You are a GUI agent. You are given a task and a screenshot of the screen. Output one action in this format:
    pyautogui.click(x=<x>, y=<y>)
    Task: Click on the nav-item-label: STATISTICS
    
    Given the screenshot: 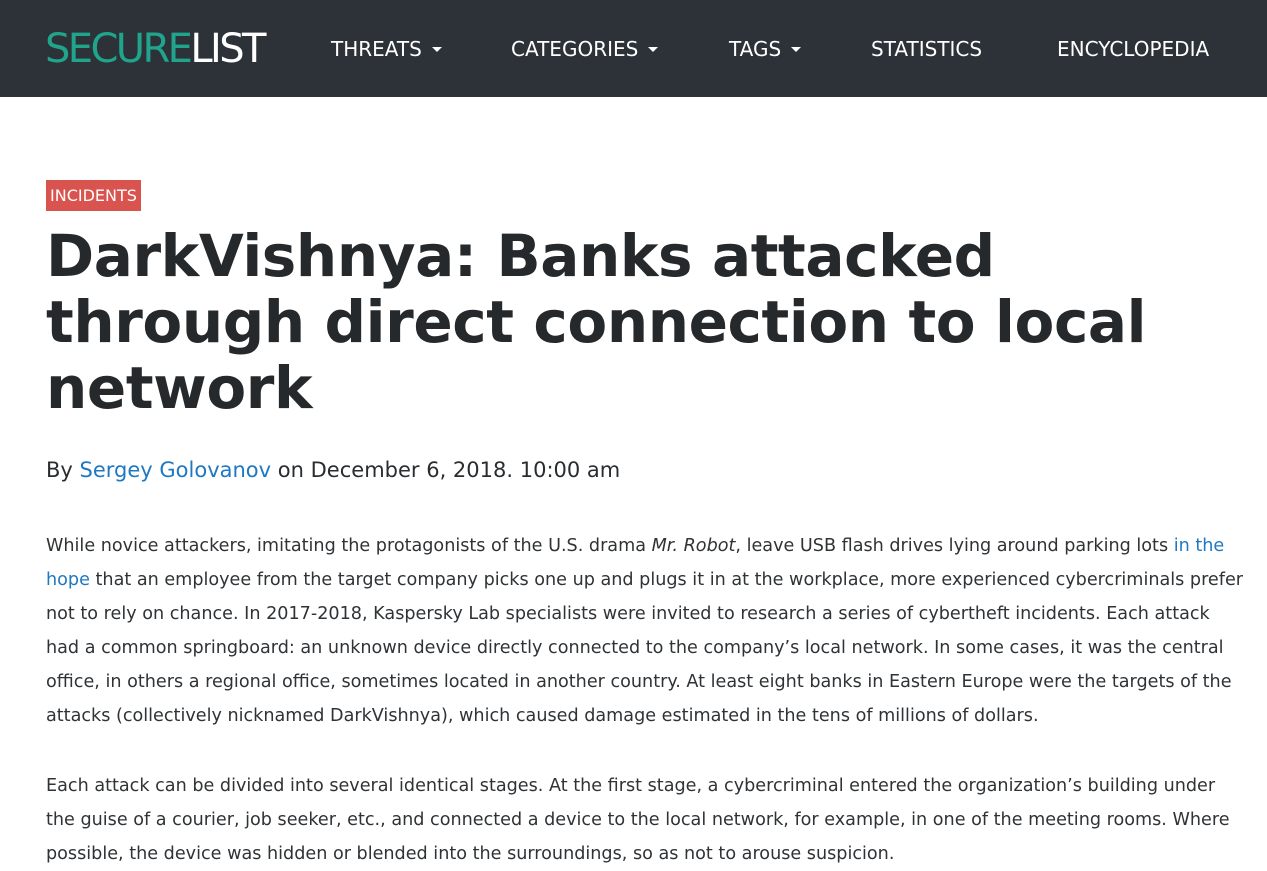 What is the action you would take?
    pyautogui.click(x=927, y=49)
    